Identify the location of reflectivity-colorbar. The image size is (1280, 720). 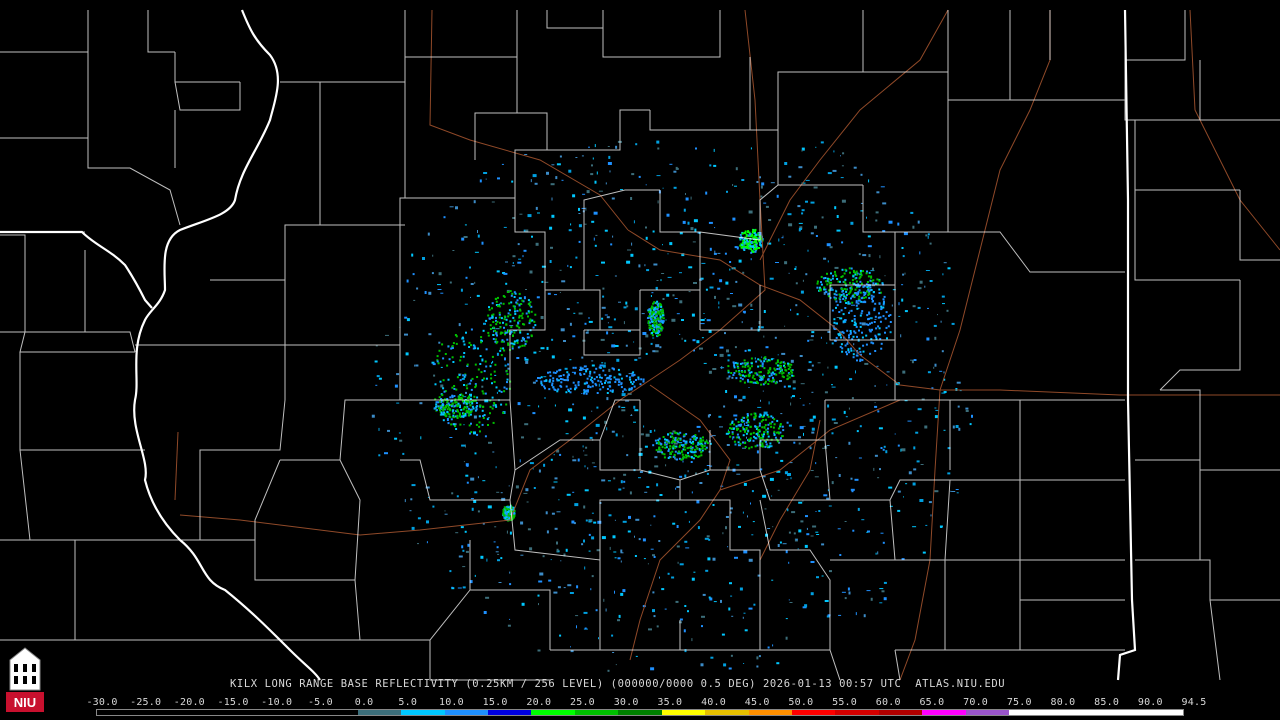
(640, 712).